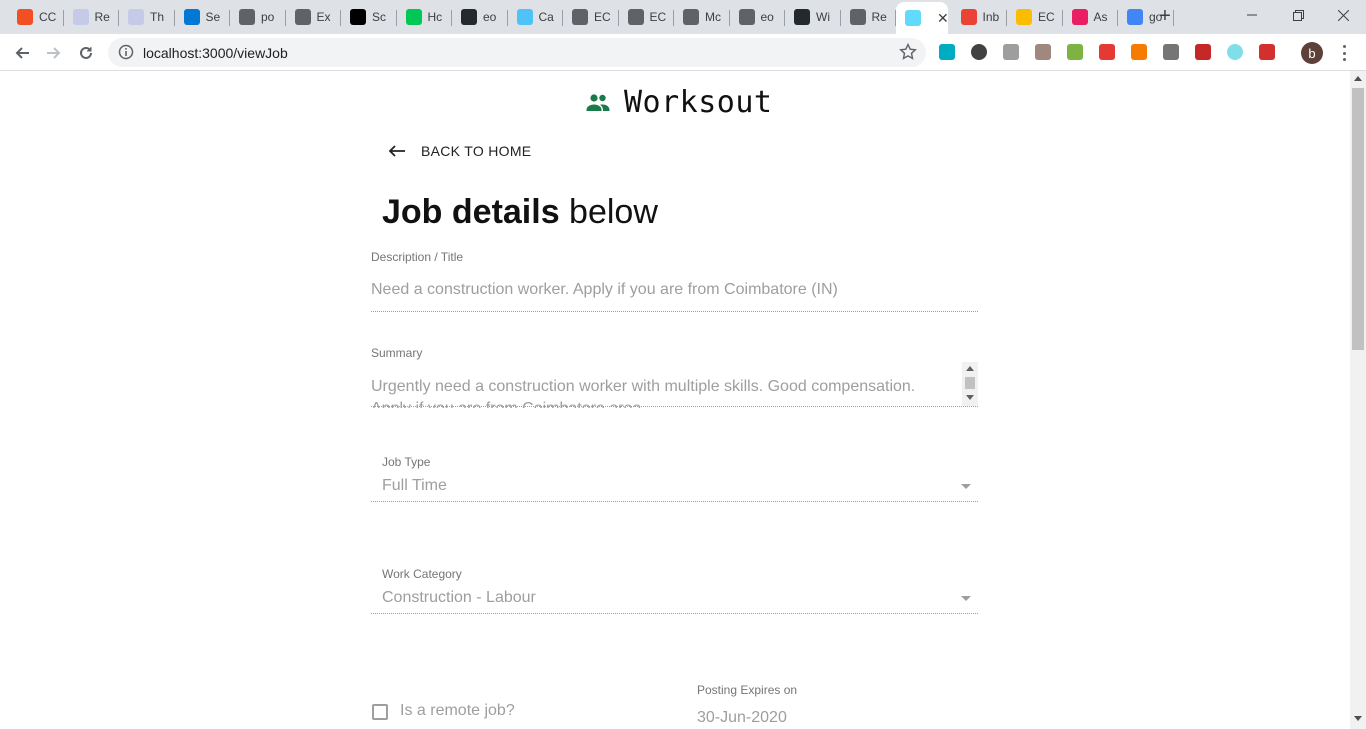 Image resolution: width=1366 pixels, height=729 pixels. I want to click on close-window-button, so click(1343, 15).